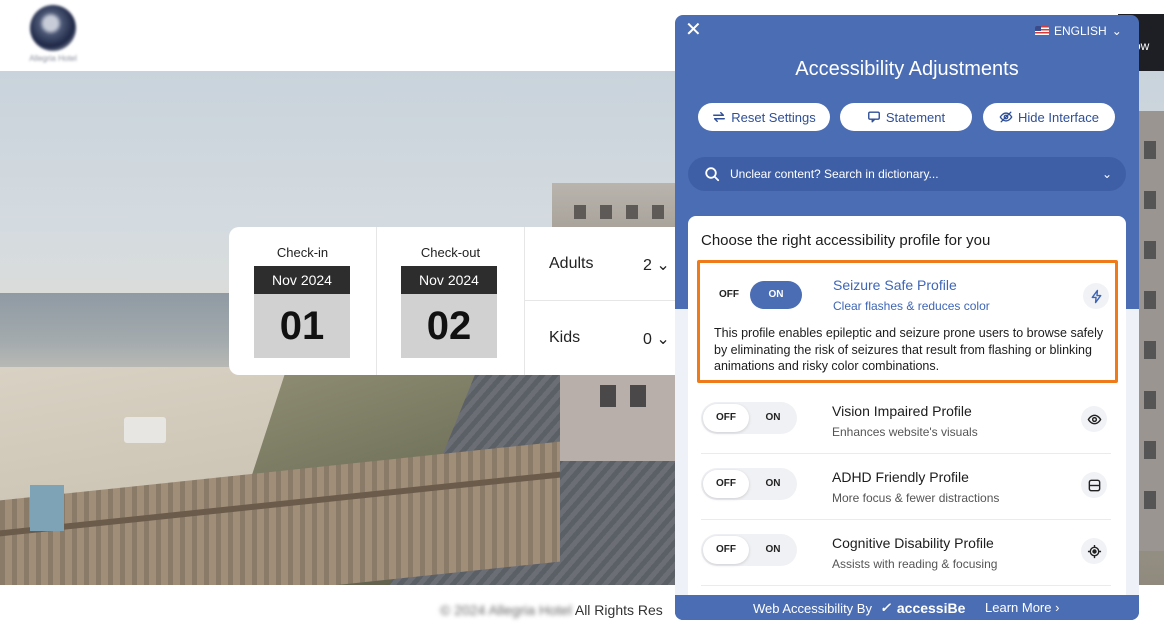 The image size is (1164, 636). Describe the element at coordinates (907, 69) in the screenshot. I see `panel-title: Accessibility Adjustments` at that location.